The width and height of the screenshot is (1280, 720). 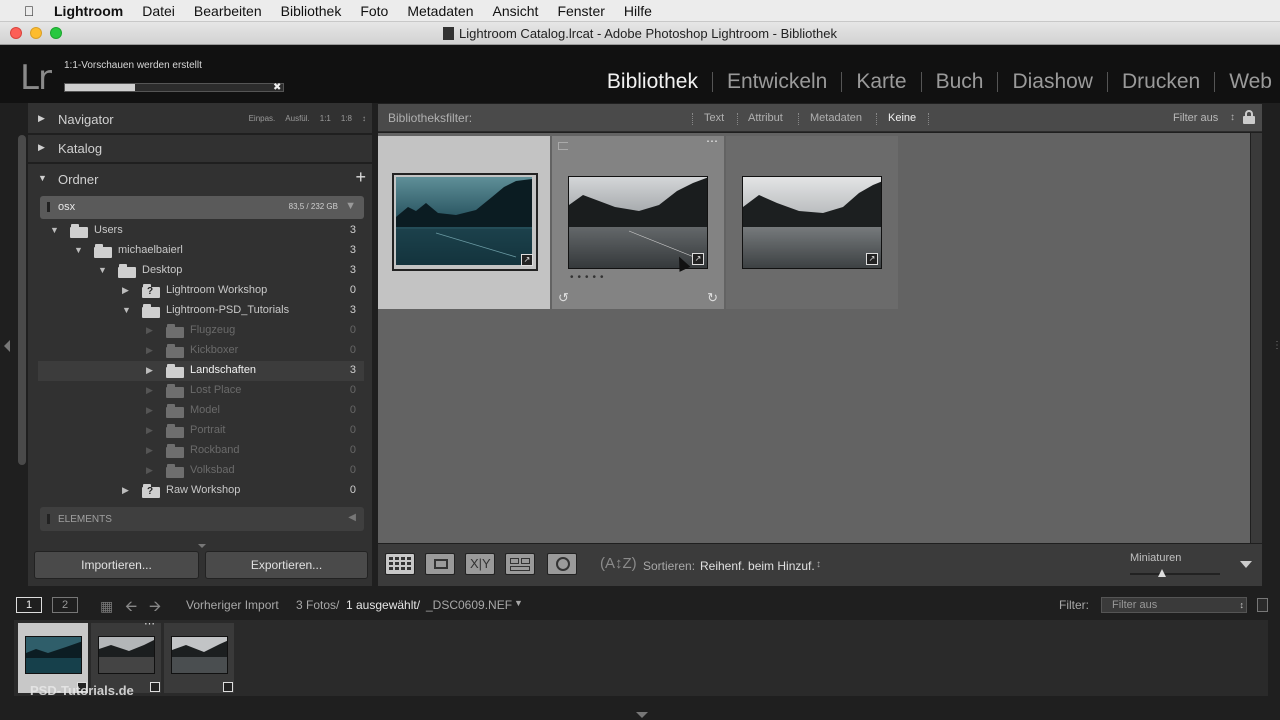 What do you see at coordinates (200, 179) in the screenshot?
I see `ordner-header: ▼ Ordner +` at bounding box center [200, 179].